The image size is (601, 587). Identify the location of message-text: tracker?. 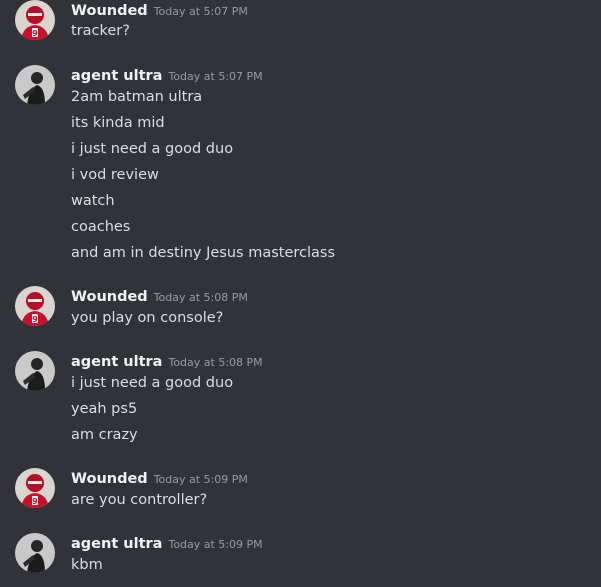
(100, 31).